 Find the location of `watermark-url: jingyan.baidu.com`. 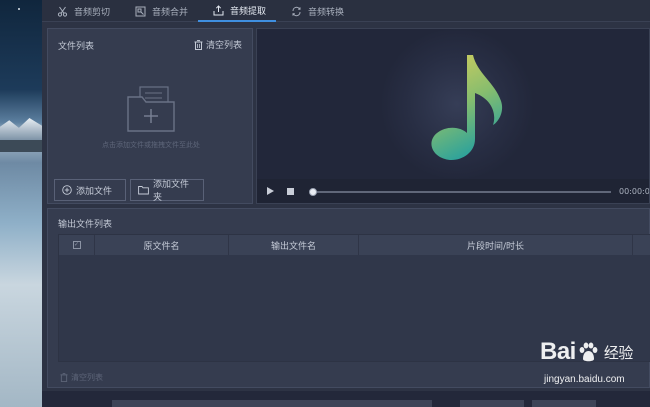

watermark-url: jingyan.baidu.com is located at coordinates (584, 379).